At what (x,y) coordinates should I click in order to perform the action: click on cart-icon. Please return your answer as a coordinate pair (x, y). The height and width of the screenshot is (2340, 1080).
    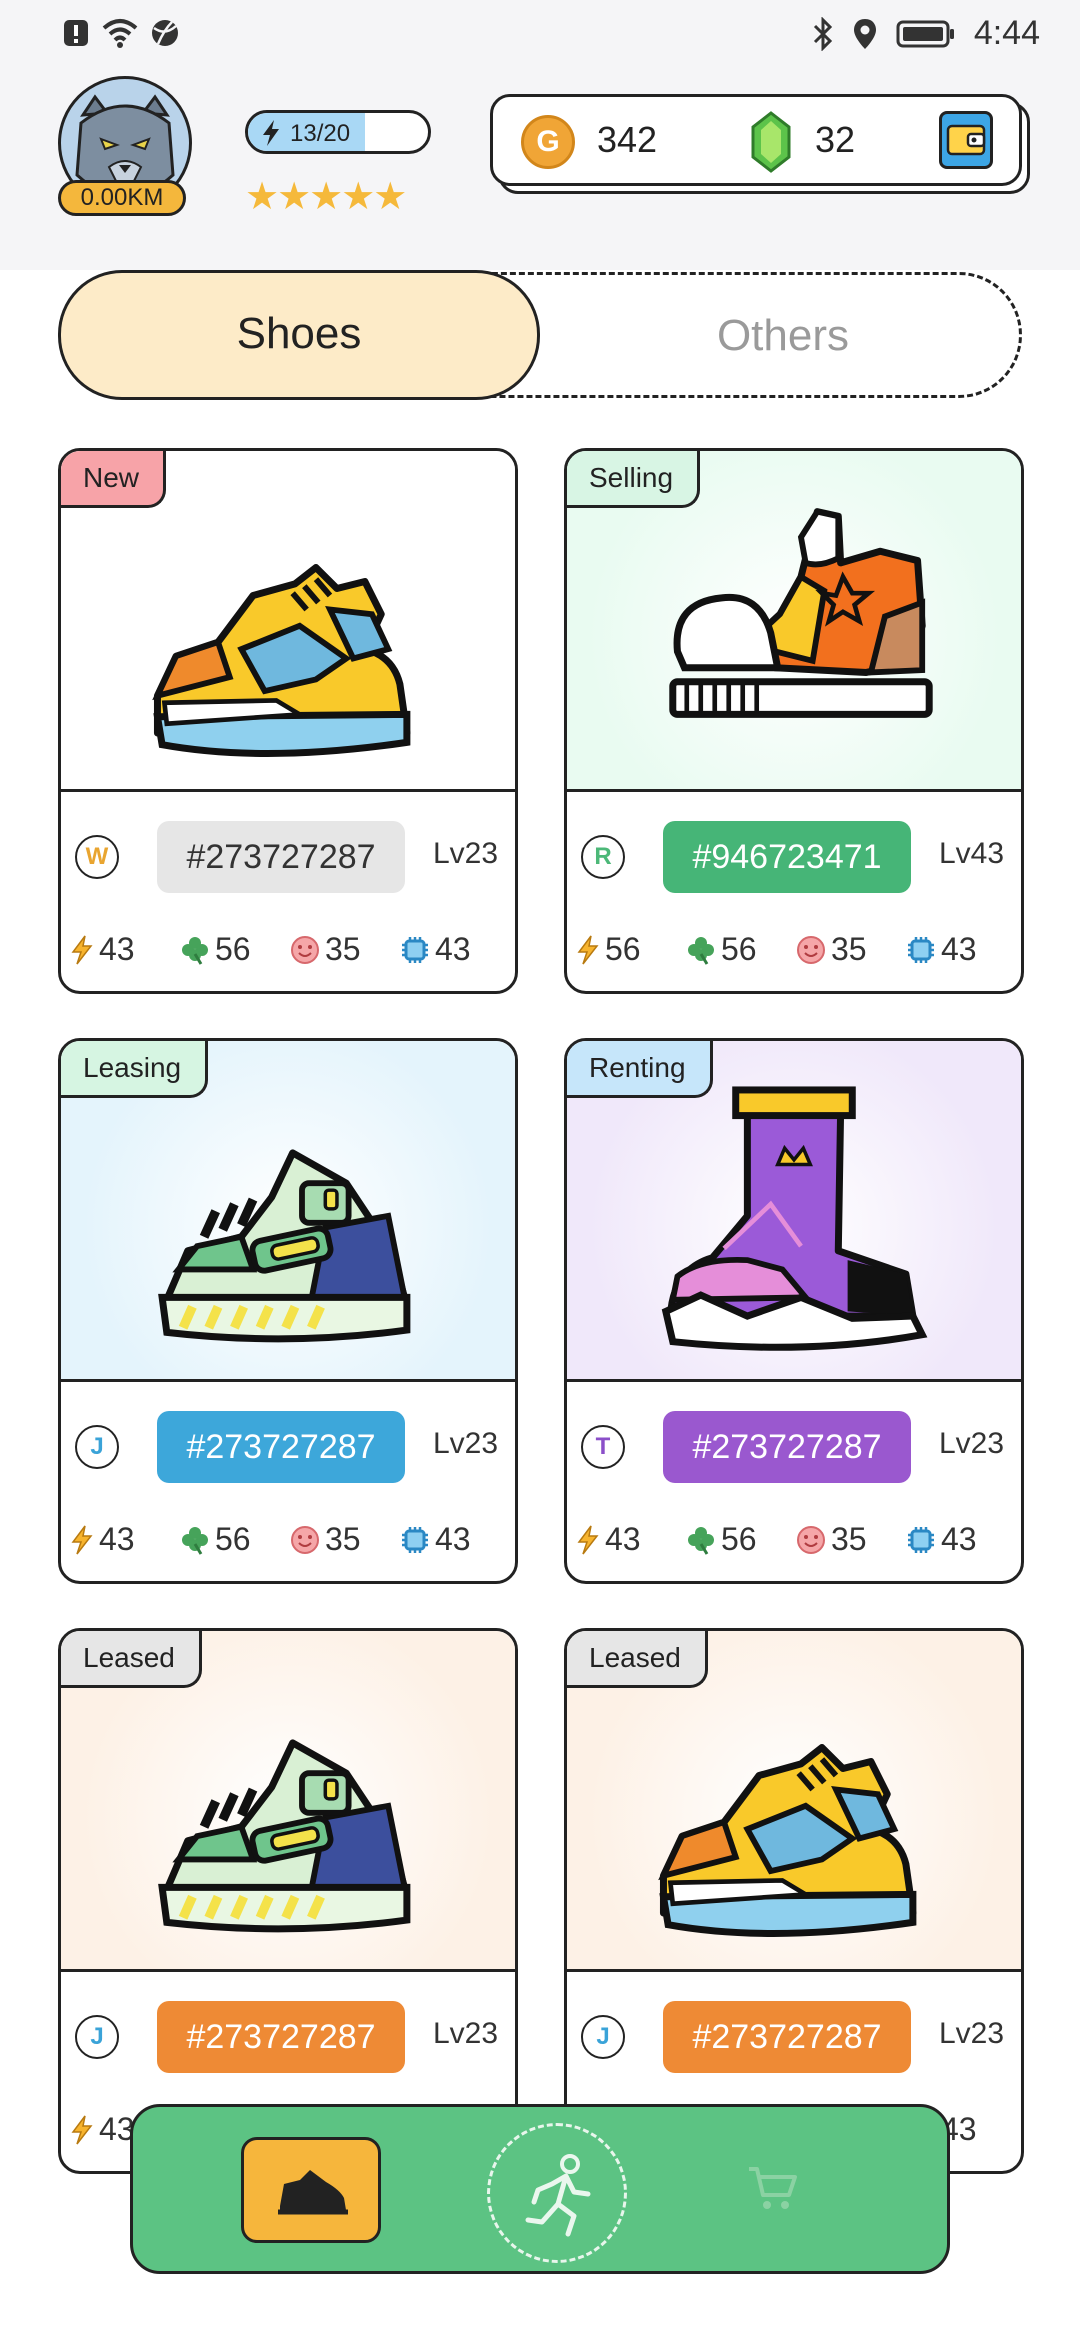
    Looking at the image, I should click on (773, 2189).